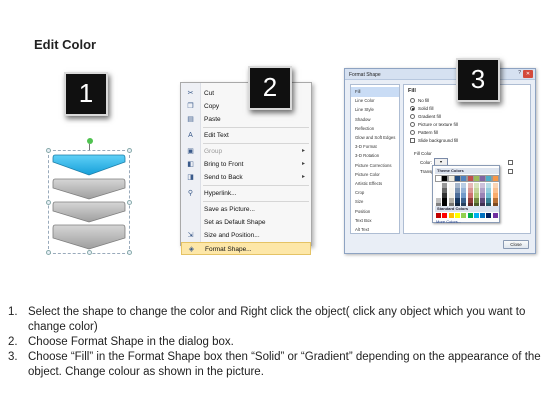 This screenshot has width=560, height=420. I want to click on menu-item-label: Edit Text, so click(216, 135).